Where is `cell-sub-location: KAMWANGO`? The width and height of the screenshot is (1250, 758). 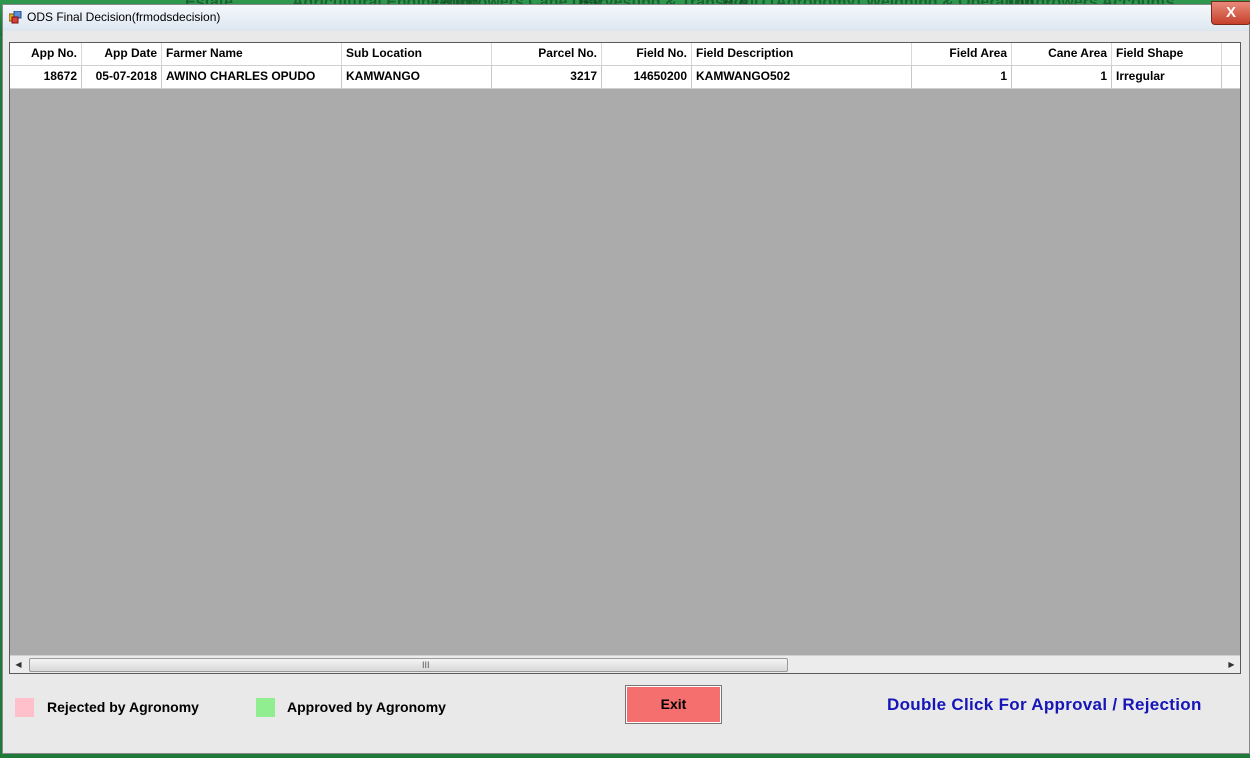
cell-sub-location: KAMWANGO is located at coordinates (417, 77).